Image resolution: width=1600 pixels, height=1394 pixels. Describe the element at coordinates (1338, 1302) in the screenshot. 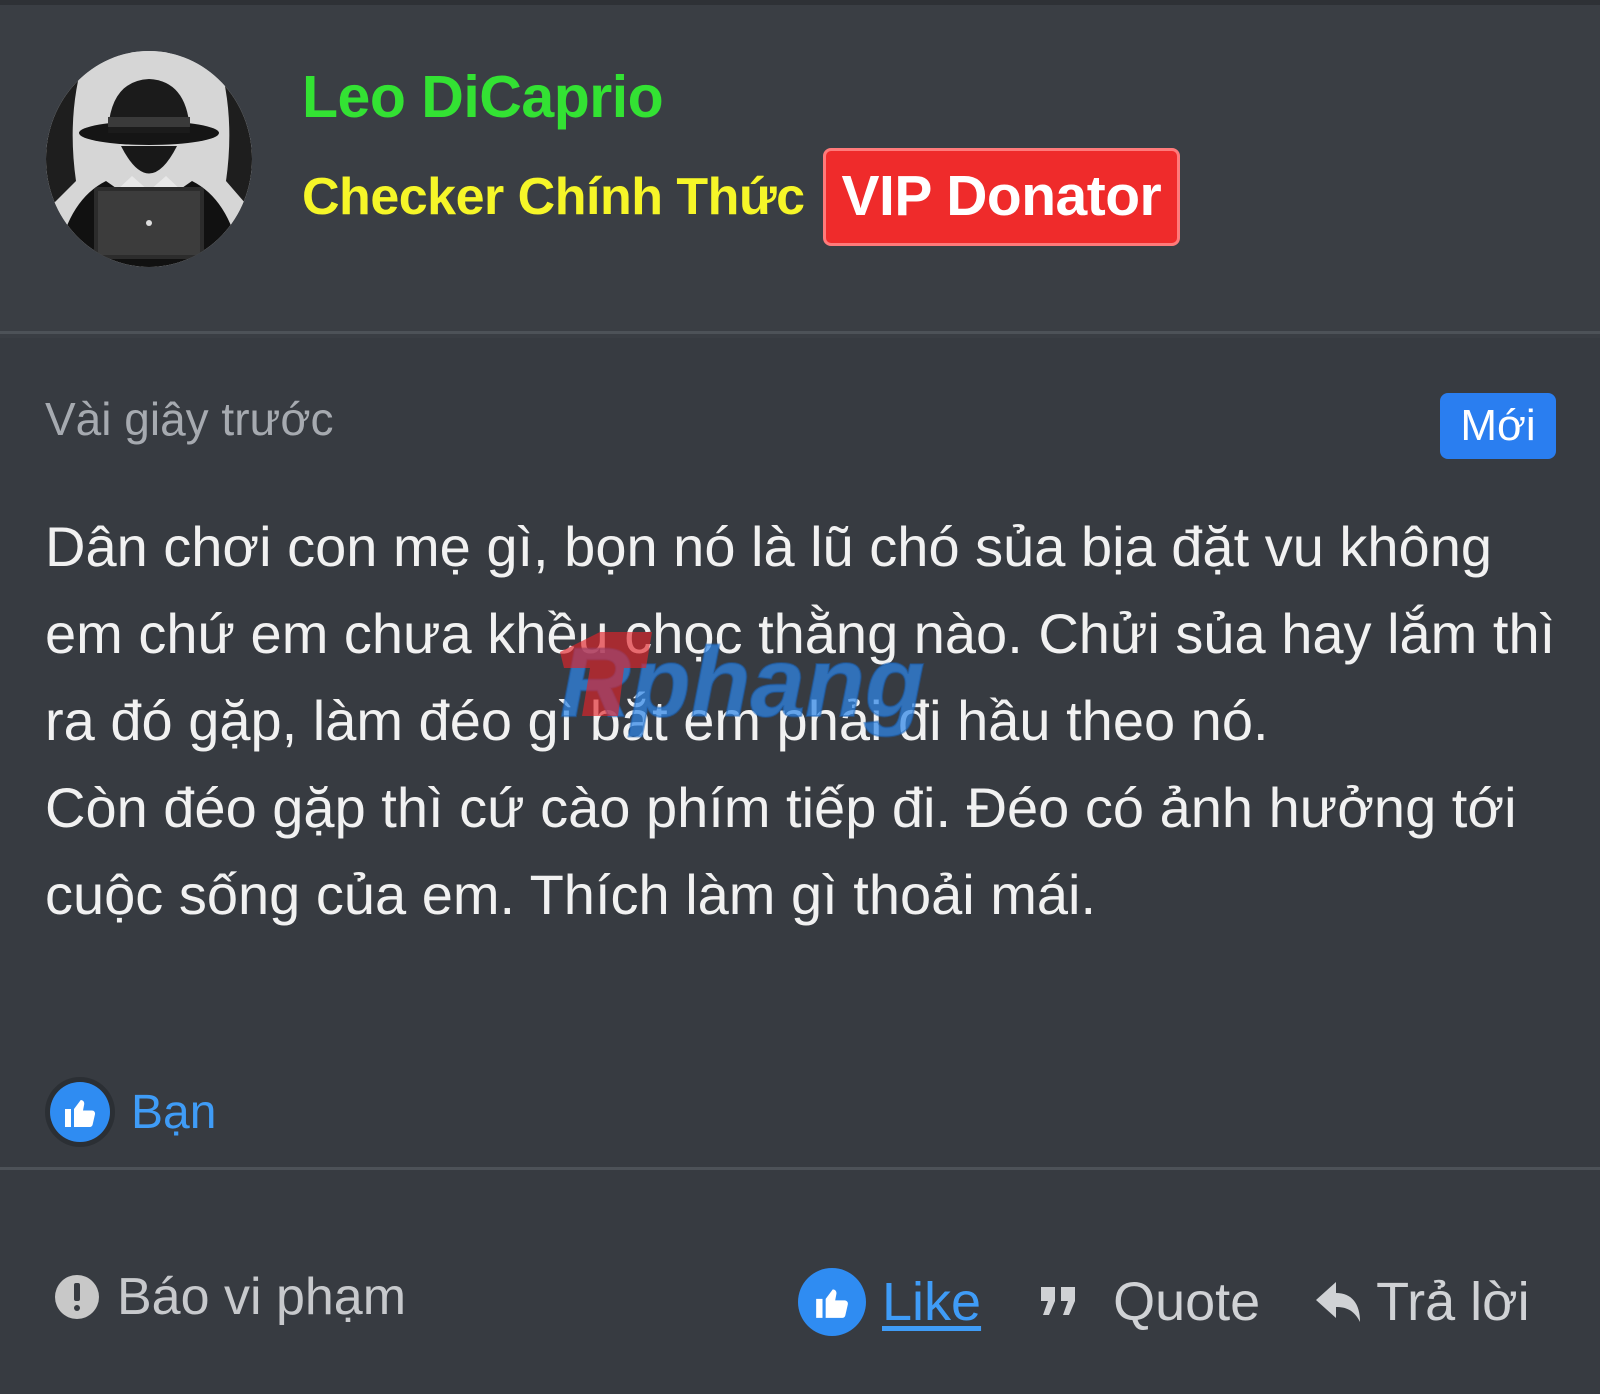

I see `reply-arrow-icon` at that location.